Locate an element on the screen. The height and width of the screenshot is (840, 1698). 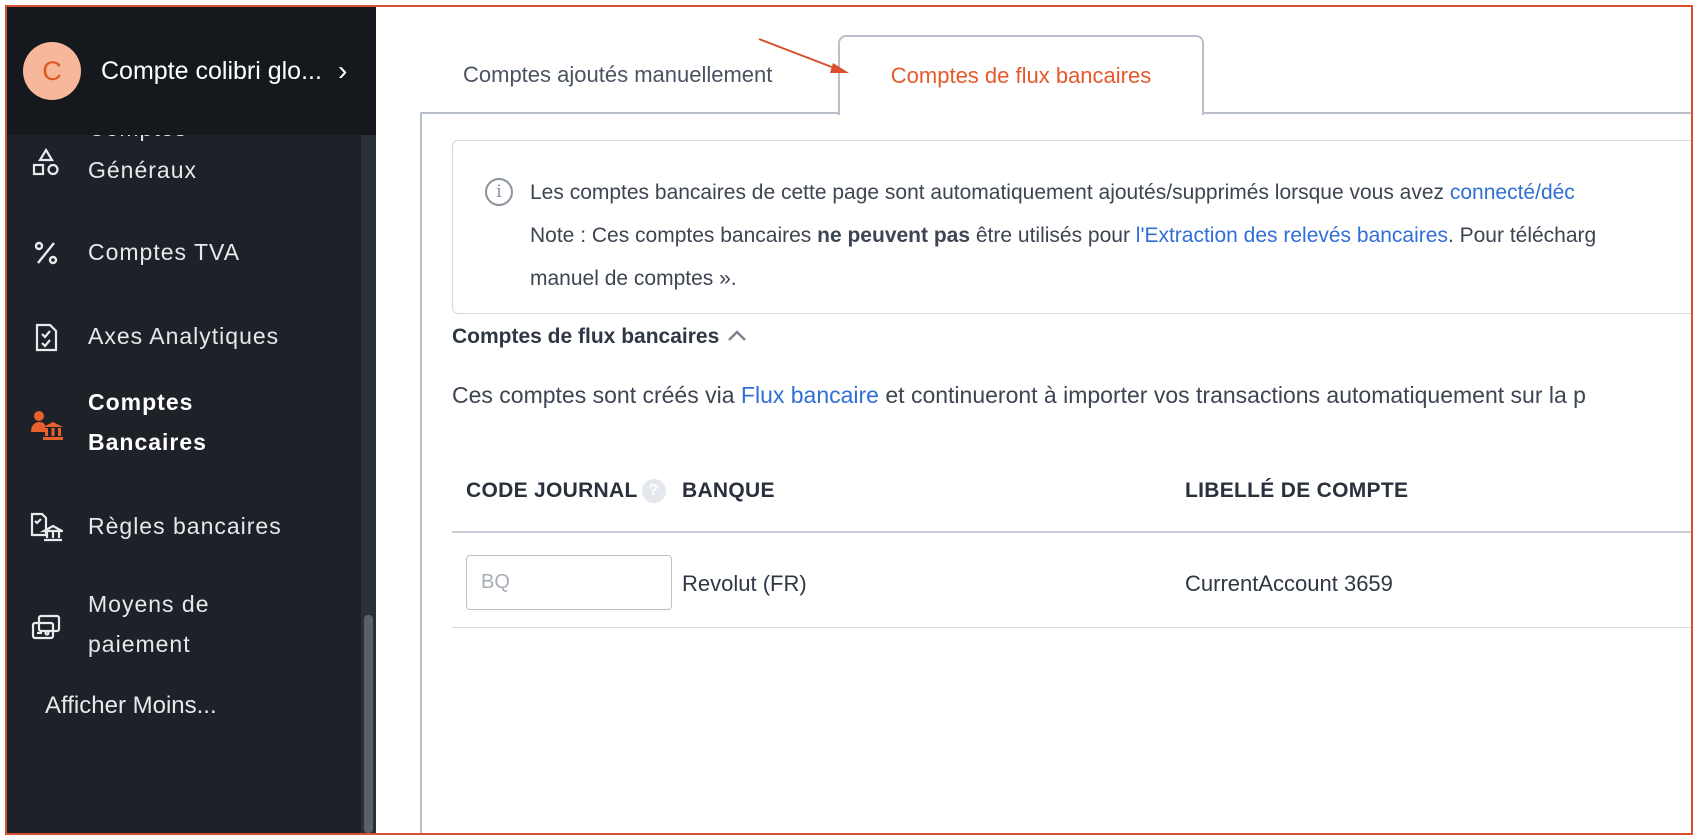
table-header: CODE JOURNAL? BANQUE LIBELLÉ DE COMPTE is located at coordinates (1071, 490).